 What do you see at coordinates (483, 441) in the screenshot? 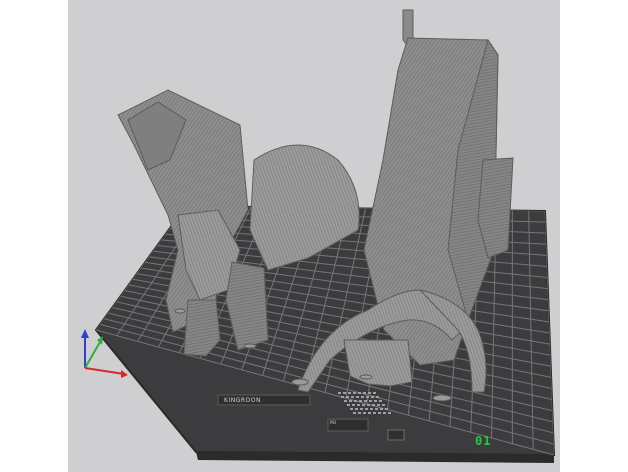
I see `plate-number-label: 01` at bounding box center [483, 441].